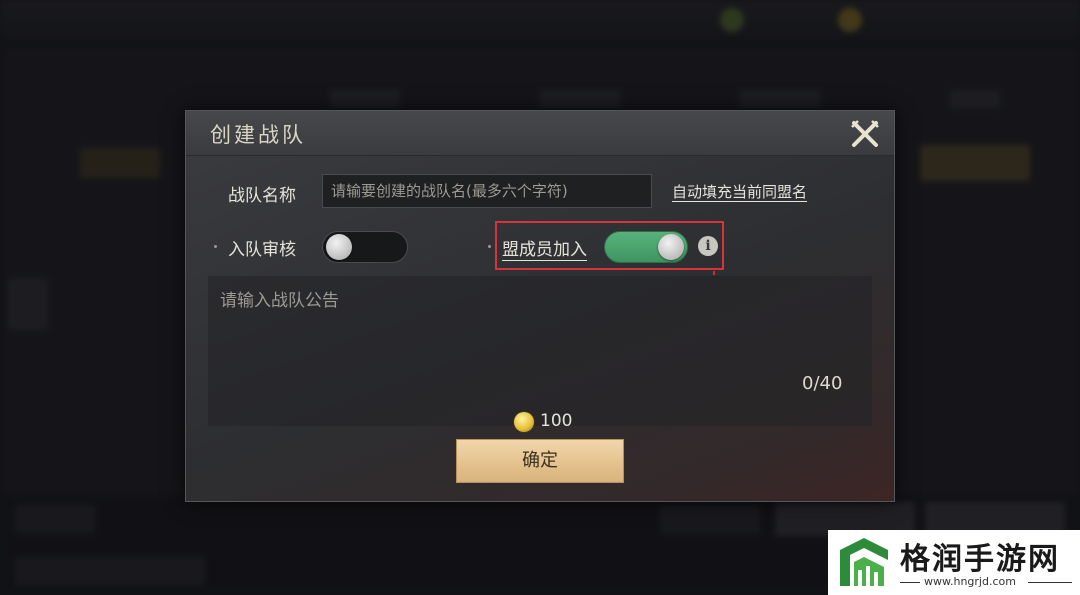 The width and height of the screenshot is (1080, 595). I want to click on gold-coin-icon, so click(524, 422).